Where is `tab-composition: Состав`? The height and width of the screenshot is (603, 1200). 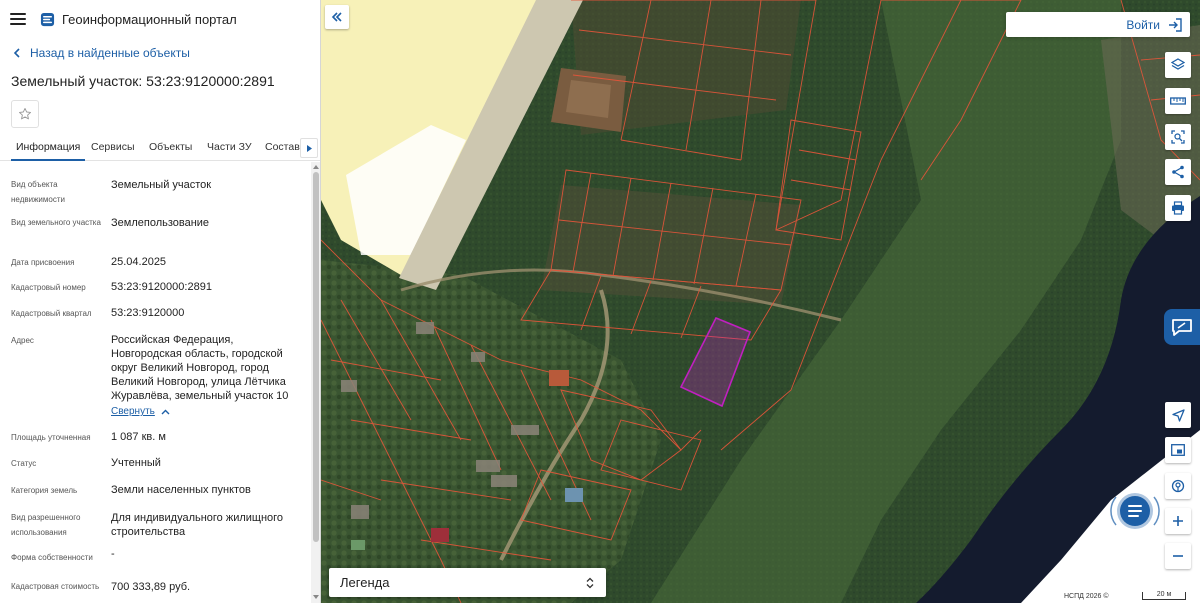
tab-composition: Состав is located at coordinates (282, 147).